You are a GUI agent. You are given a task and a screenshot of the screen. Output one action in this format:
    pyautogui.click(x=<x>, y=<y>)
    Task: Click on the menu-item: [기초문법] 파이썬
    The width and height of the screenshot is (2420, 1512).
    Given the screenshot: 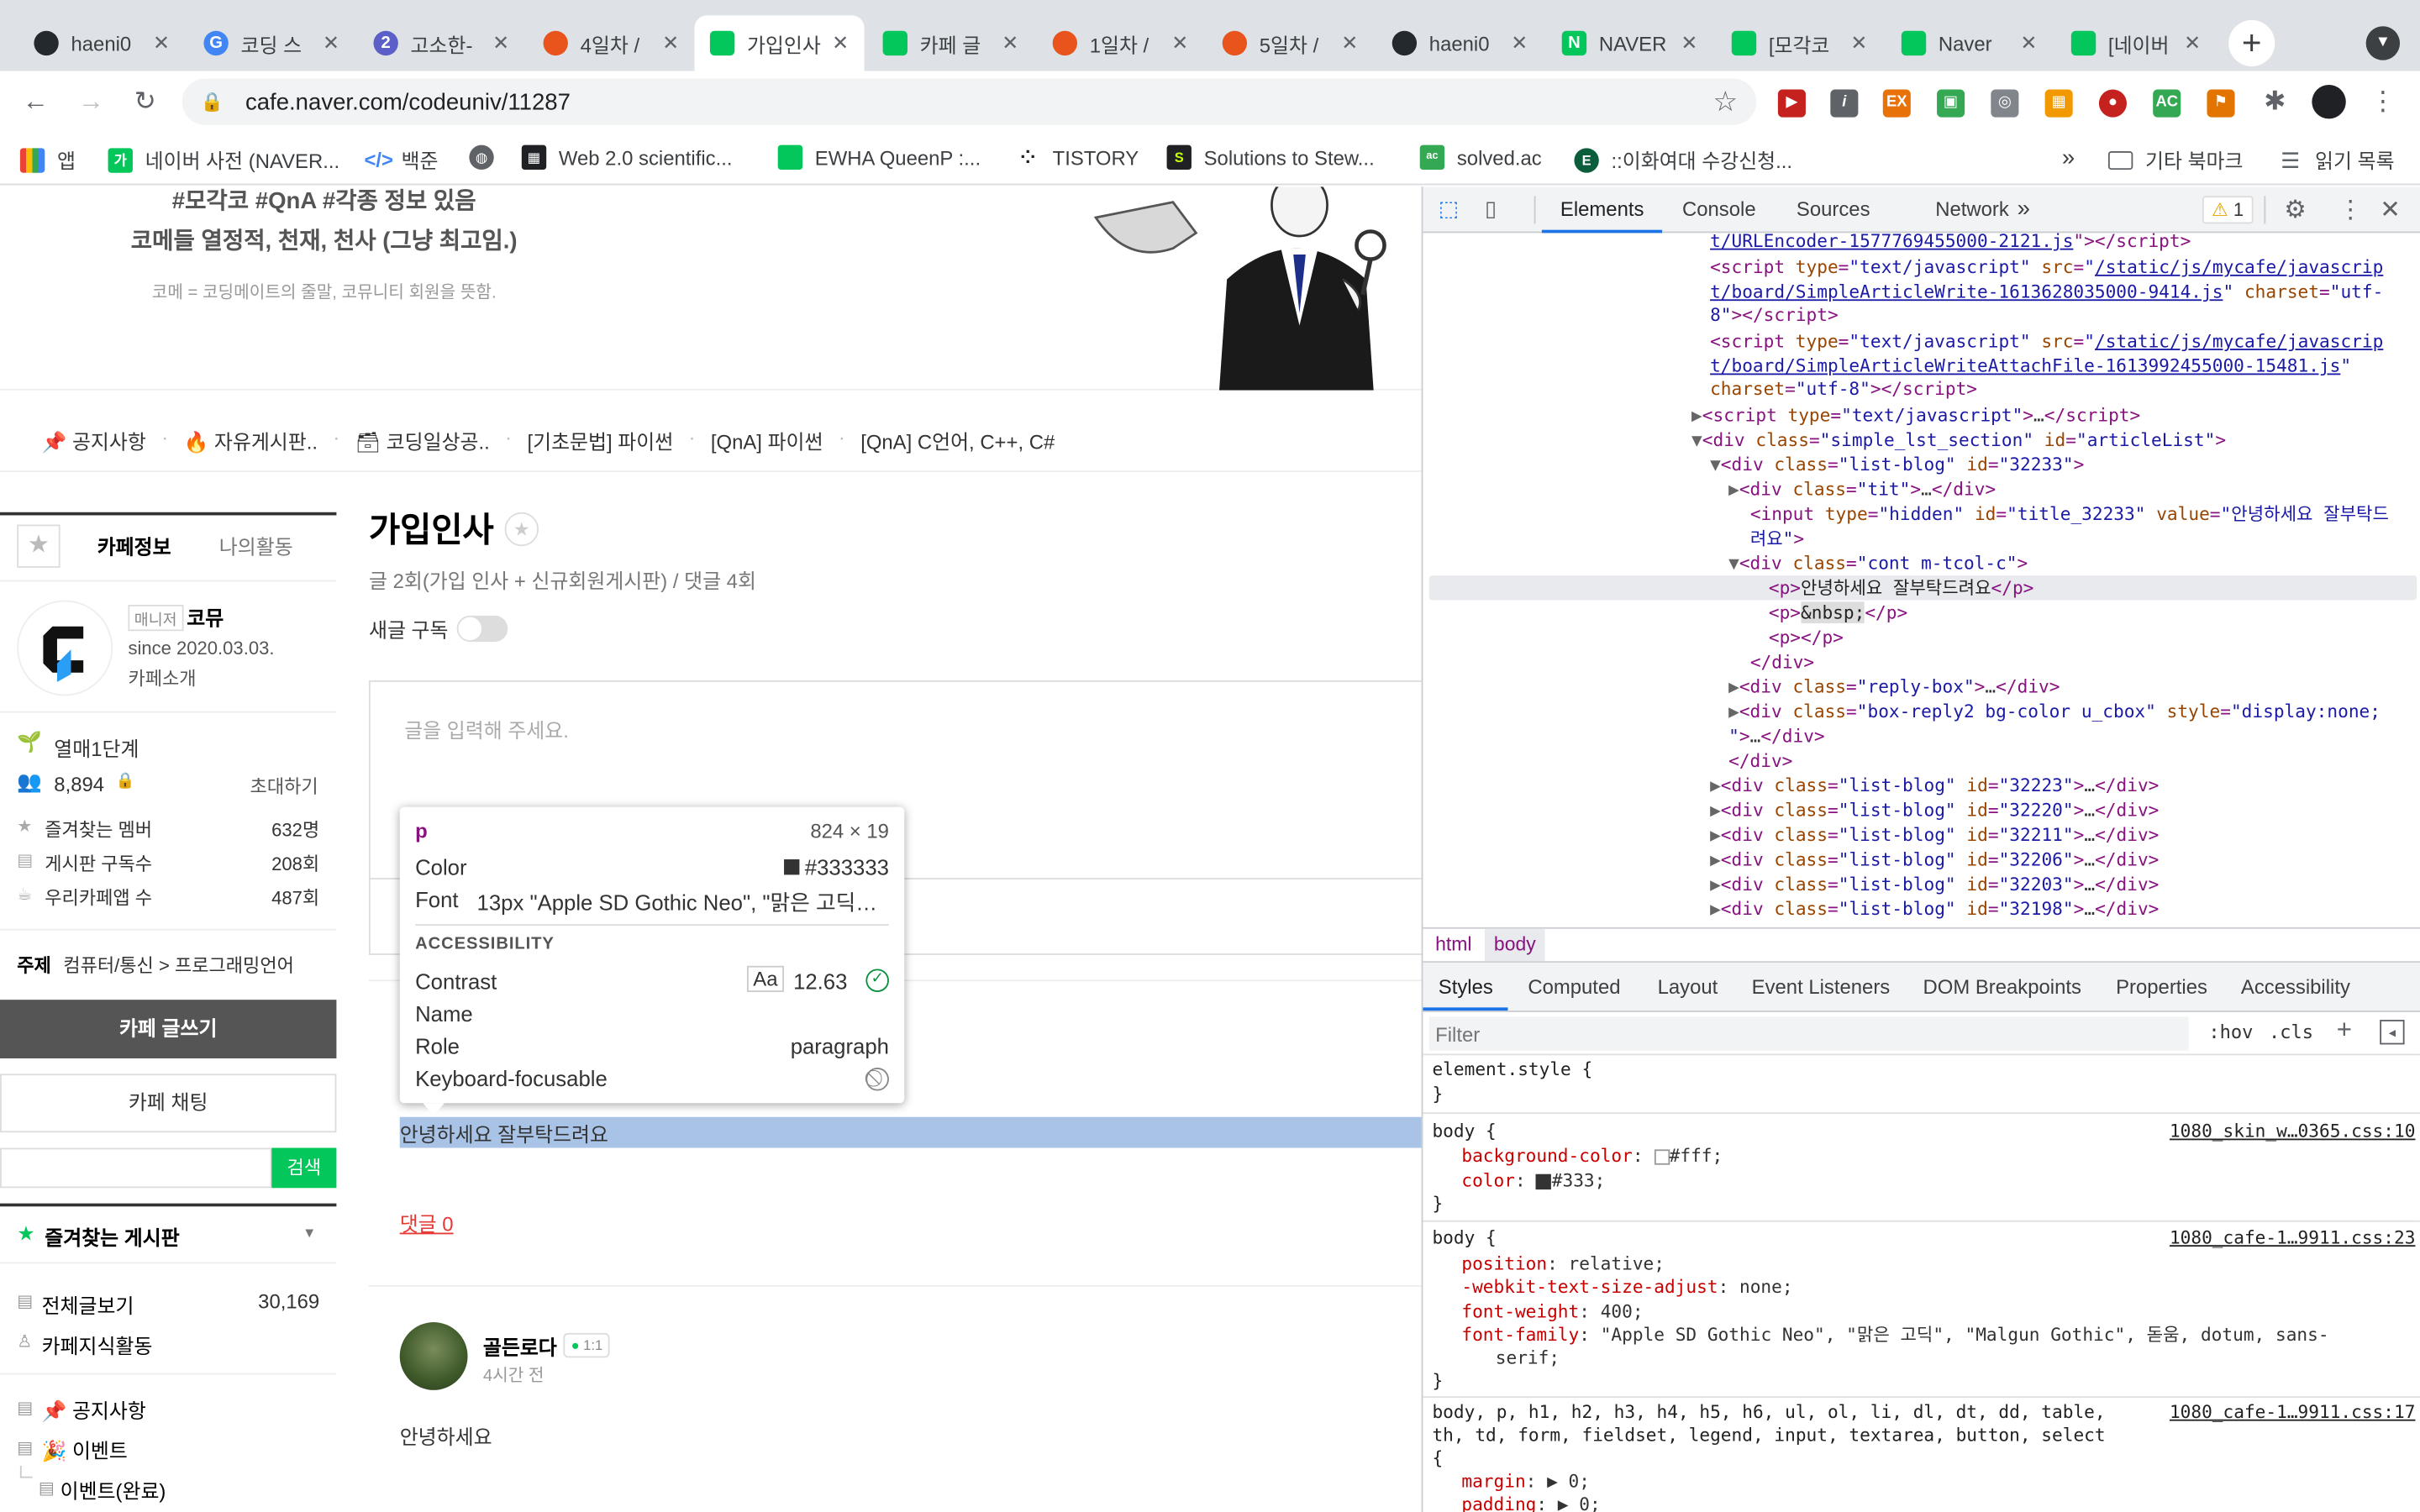 What is the action you would take?
    pyautogui.click(x=600, y=440)
    